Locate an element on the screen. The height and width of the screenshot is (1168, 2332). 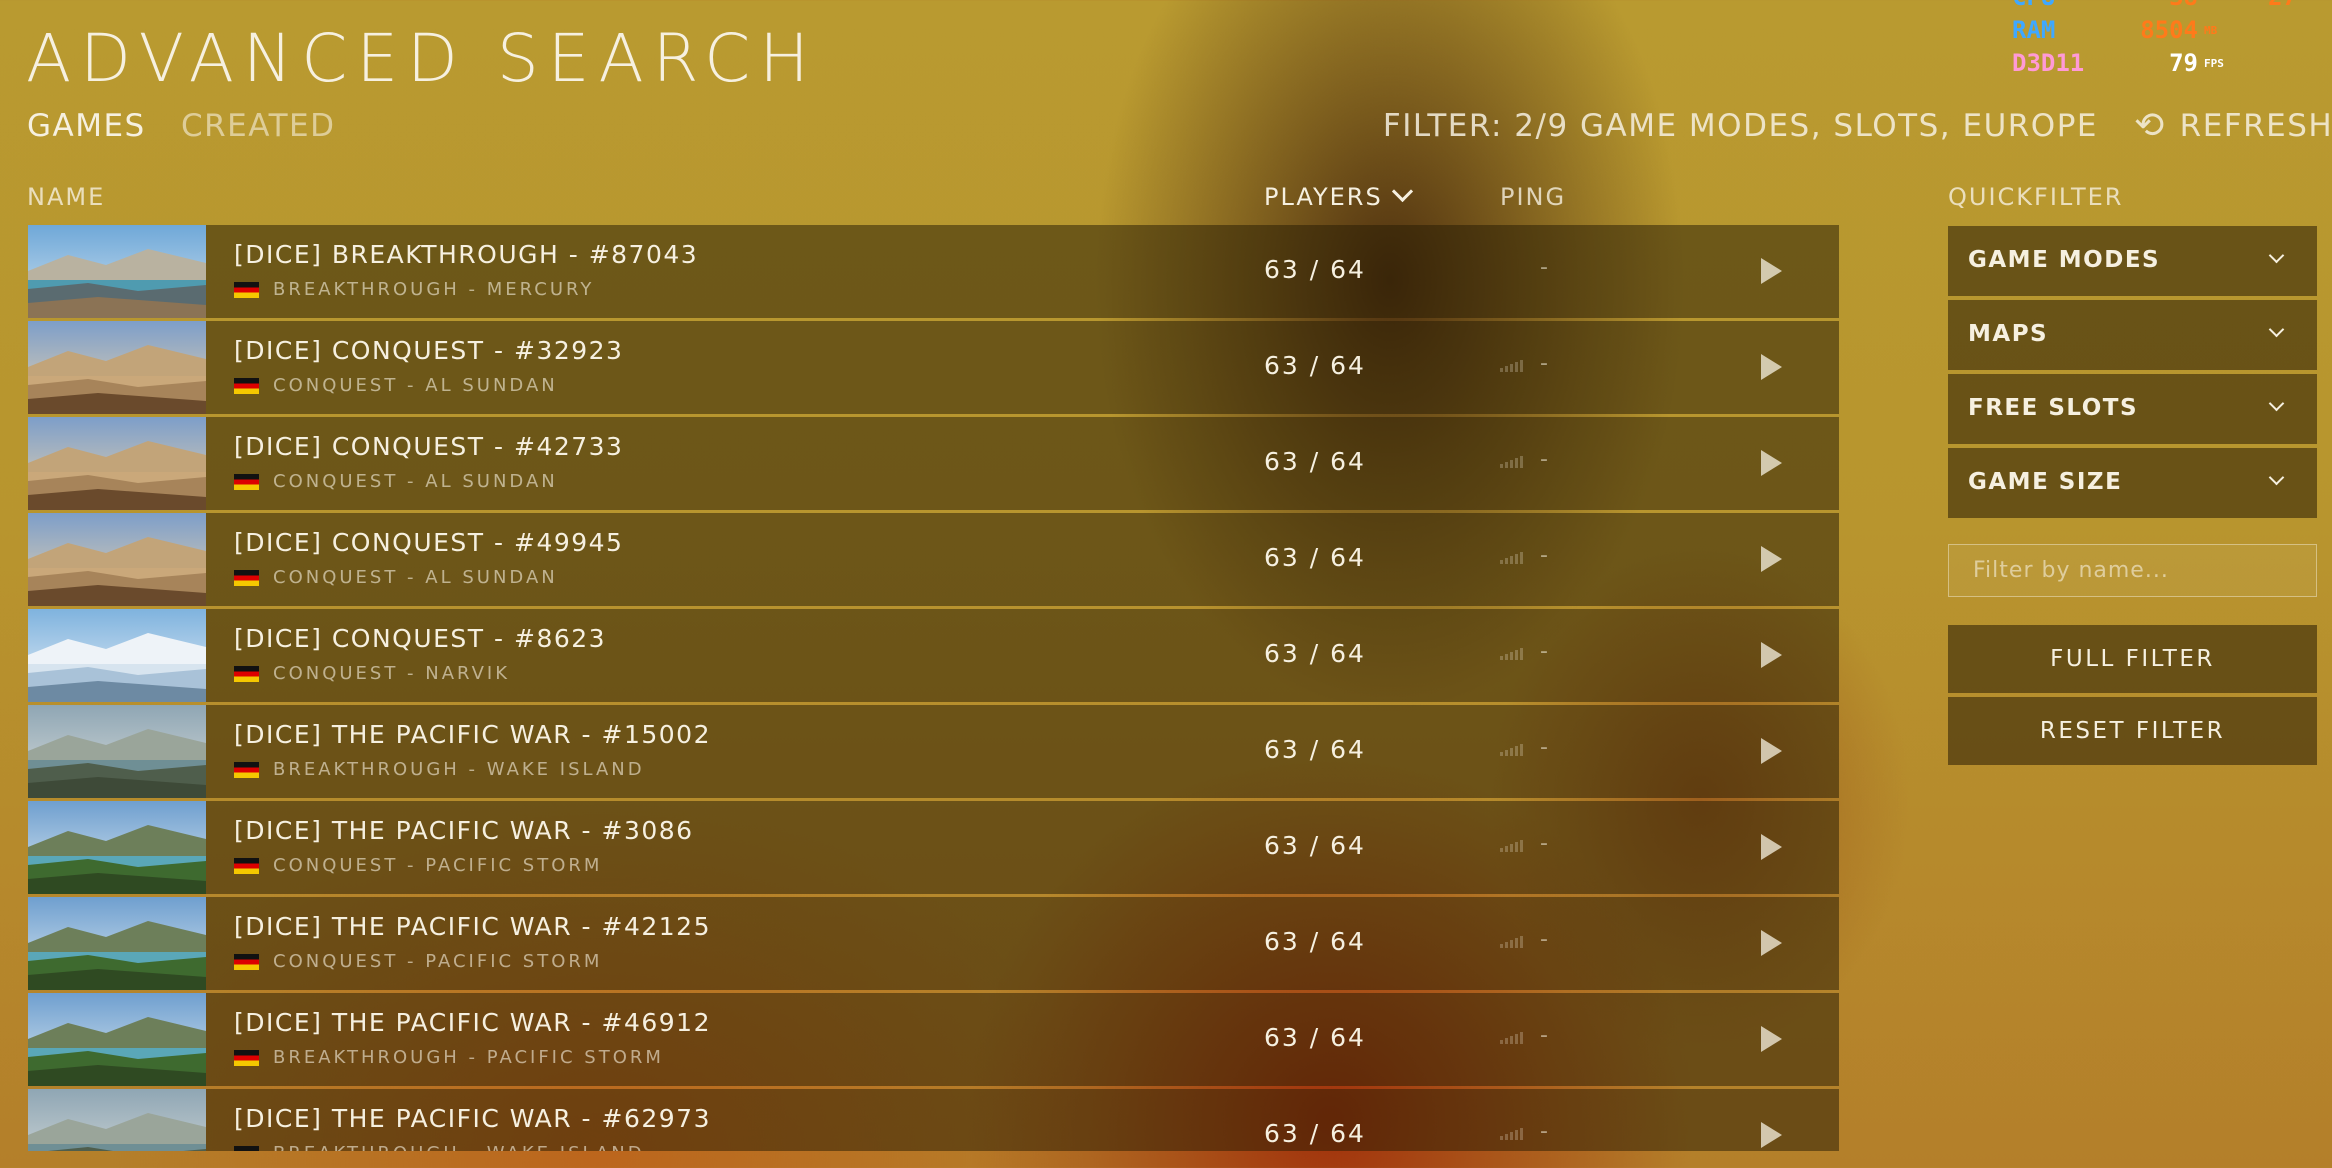
tab-created: CREATED is located at coordinates (258, 126).